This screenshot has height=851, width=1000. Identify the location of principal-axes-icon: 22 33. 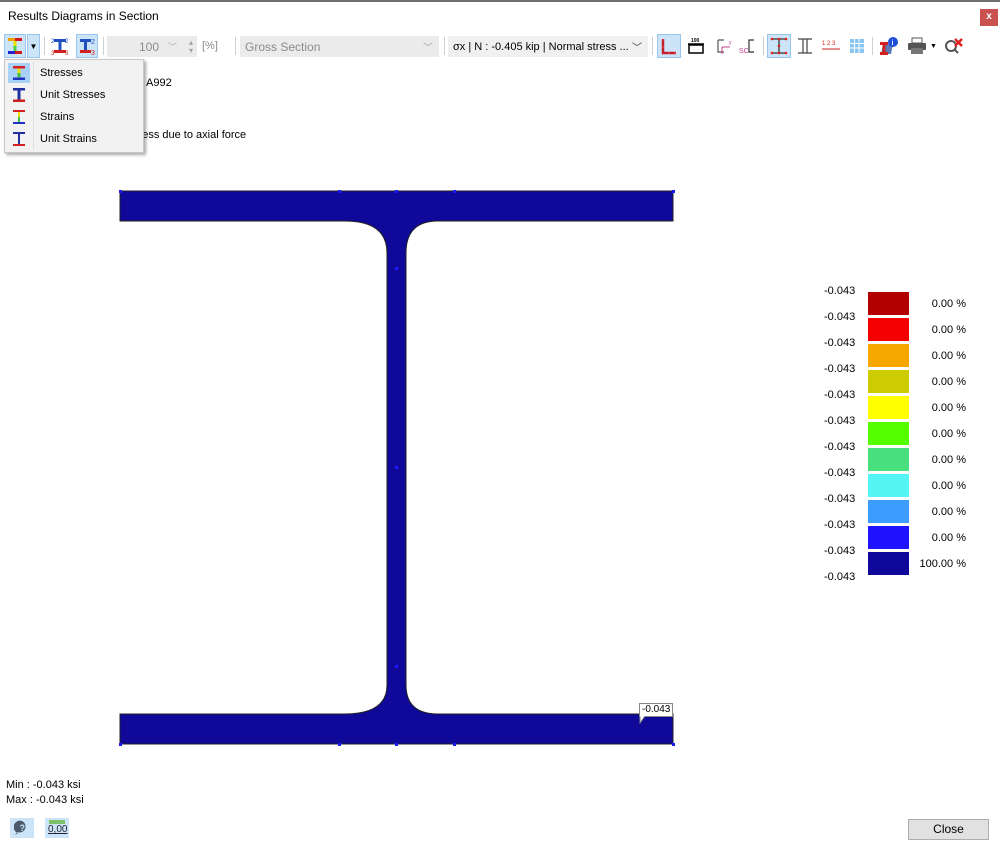
(60, 47).